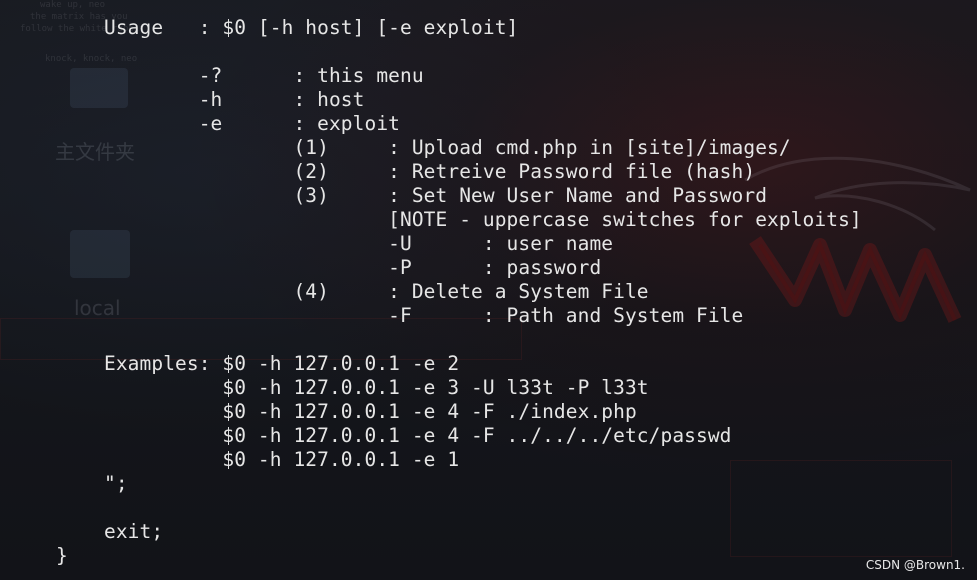  Describe the element at coordinates (252, 123) in the screenshot. I see `terminal-line: -e : exploit` at that location.